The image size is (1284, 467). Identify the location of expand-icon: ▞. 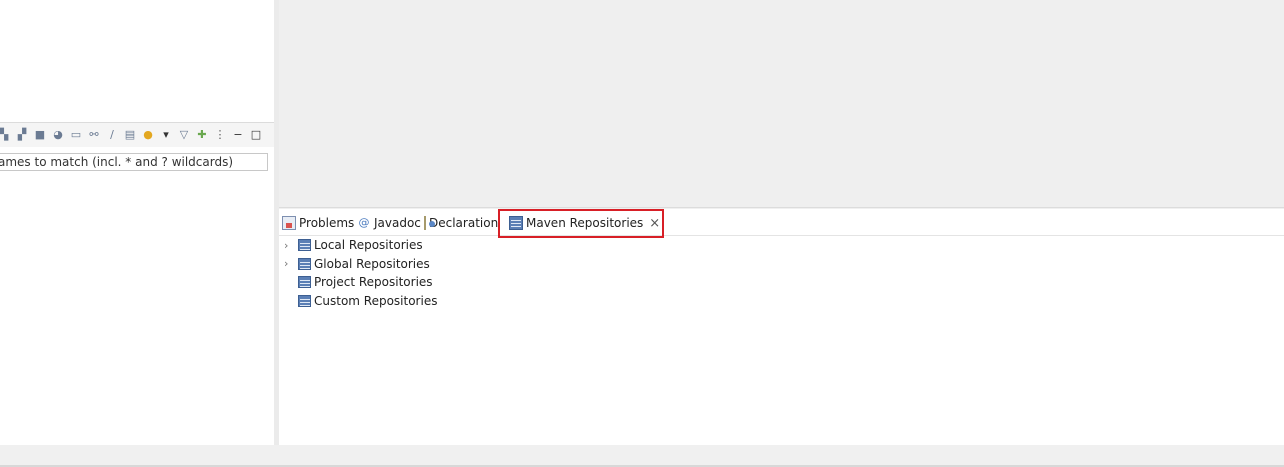
(22, 135).